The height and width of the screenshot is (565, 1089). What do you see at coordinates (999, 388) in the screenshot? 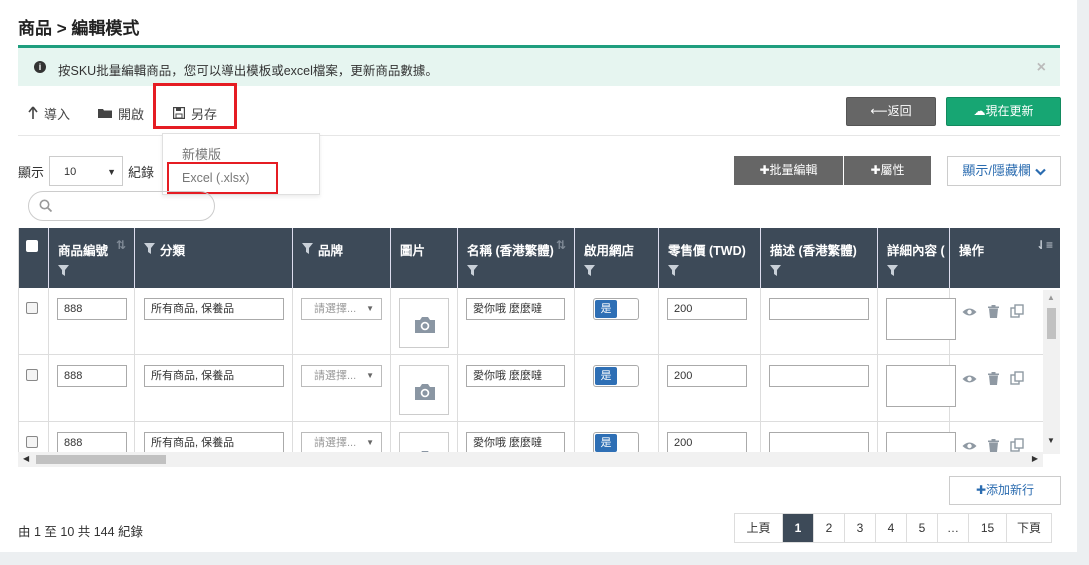
I see `cell-actions` at bounding box center [999, 388].